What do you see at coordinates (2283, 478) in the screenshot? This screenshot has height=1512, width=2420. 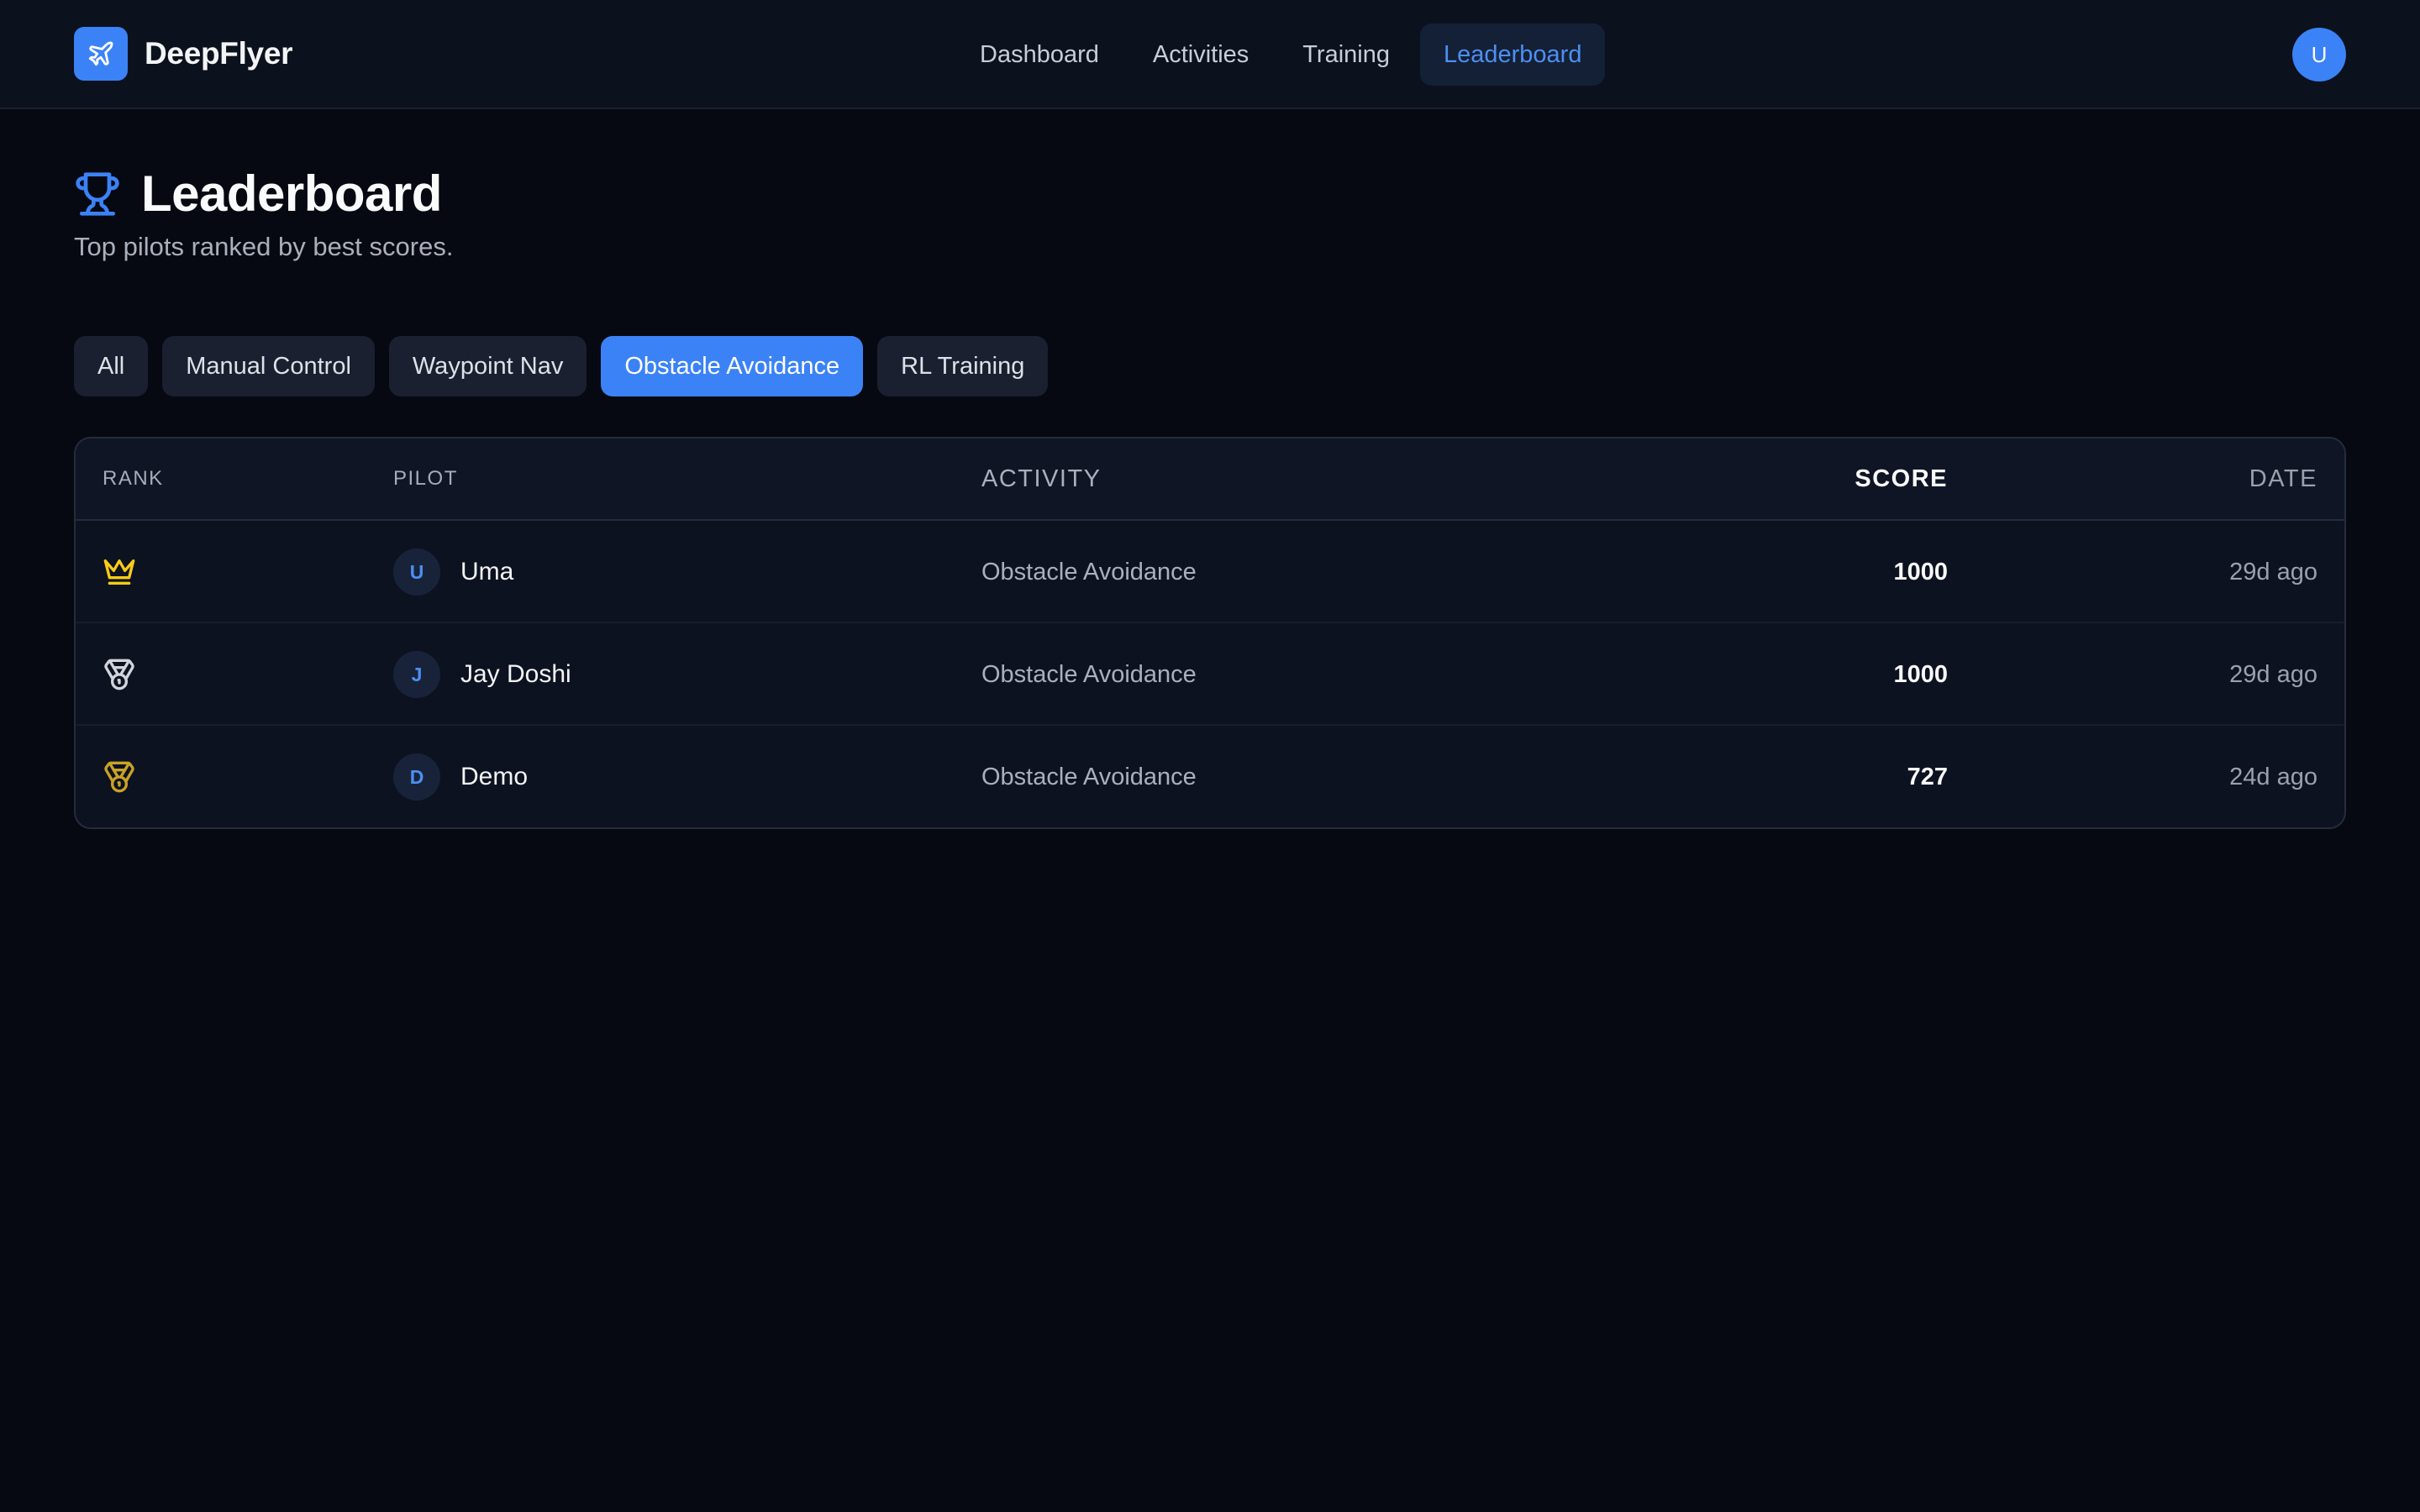 I see `column-header-date: DATE` at bounding box center [2283, 478].